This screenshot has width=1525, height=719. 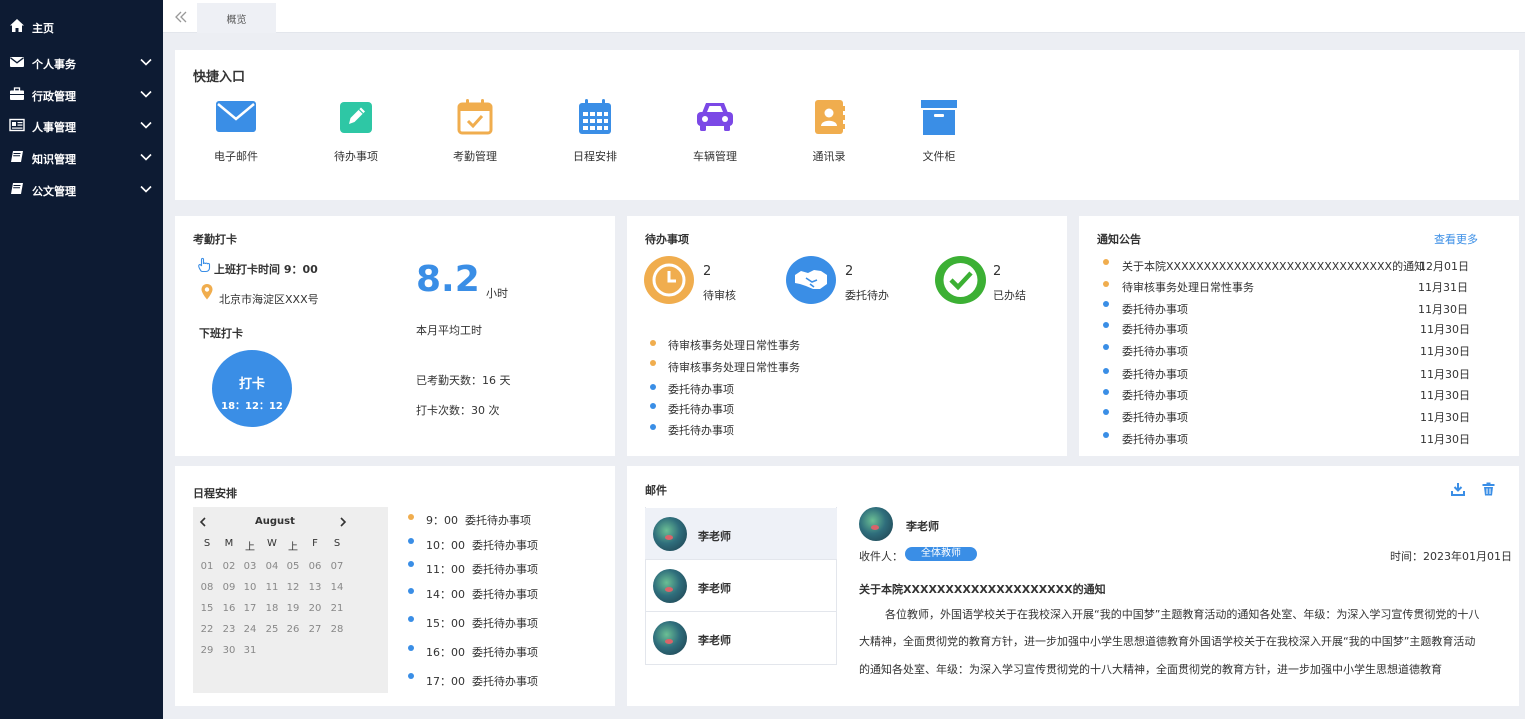 I want to click on calendar-day: 25, so click(x=272, y=629).